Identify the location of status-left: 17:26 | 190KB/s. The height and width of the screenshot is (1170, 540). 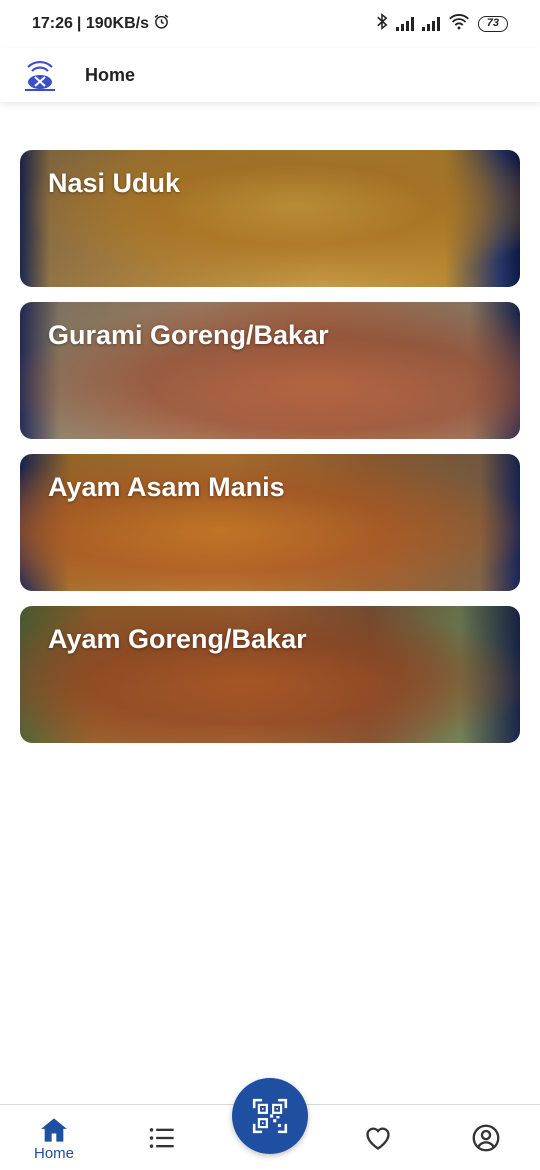
(101, 24).